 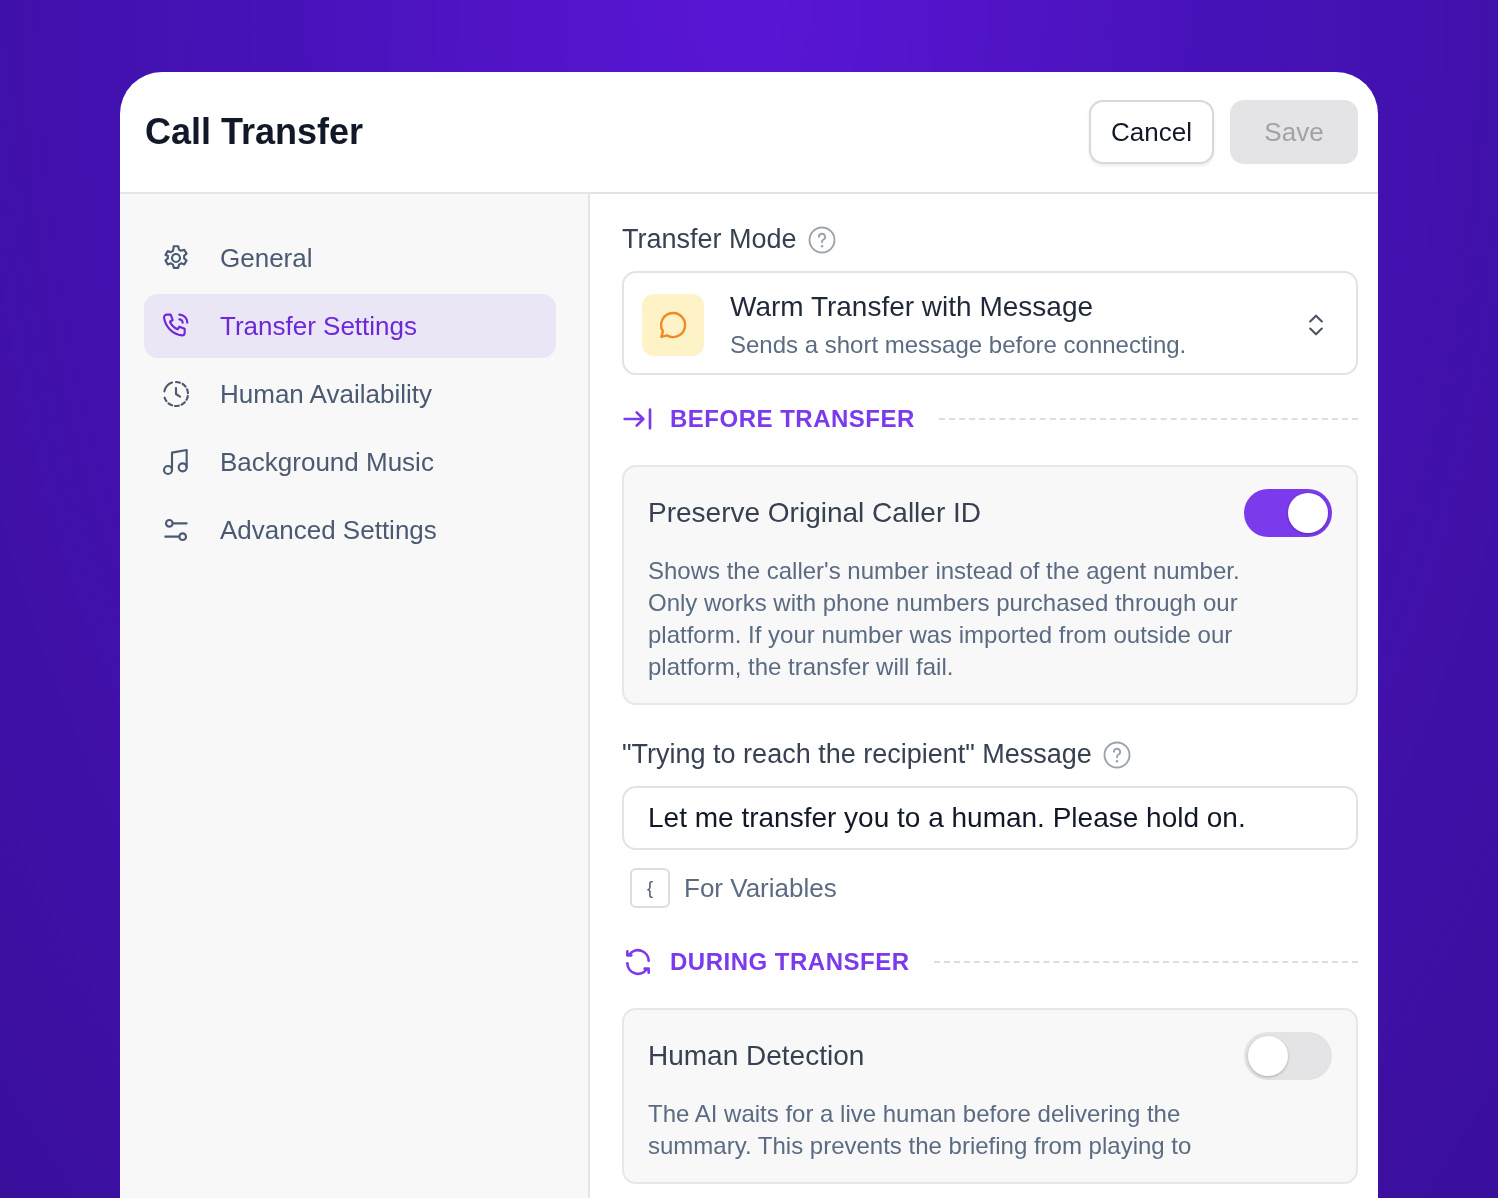 I want to click on chat-bubble-icon, so click(x=673, y=325).